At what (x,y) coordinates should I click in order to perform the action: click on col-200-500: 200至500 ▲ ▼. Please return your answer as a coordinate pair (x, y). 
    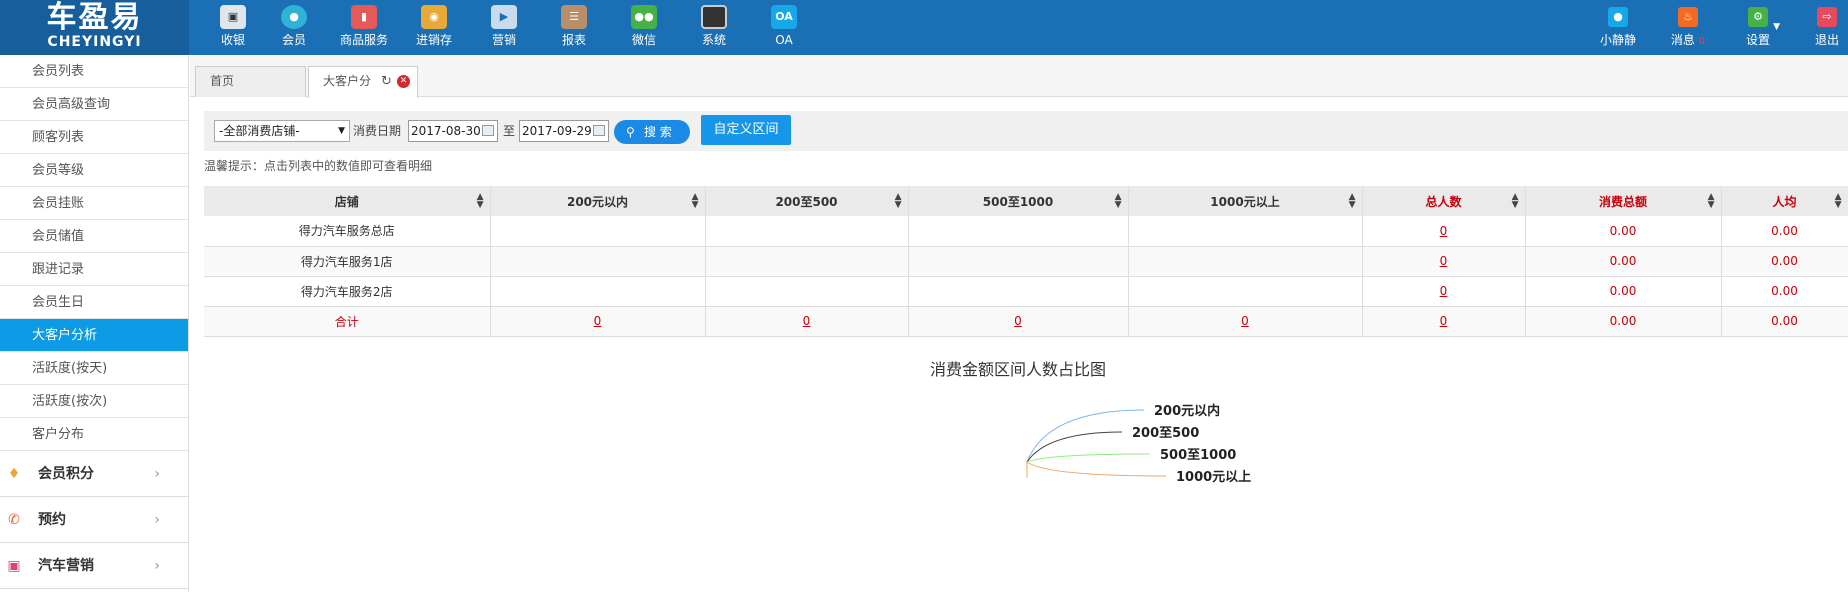
    Looking at the image, I should click on (807, 201).